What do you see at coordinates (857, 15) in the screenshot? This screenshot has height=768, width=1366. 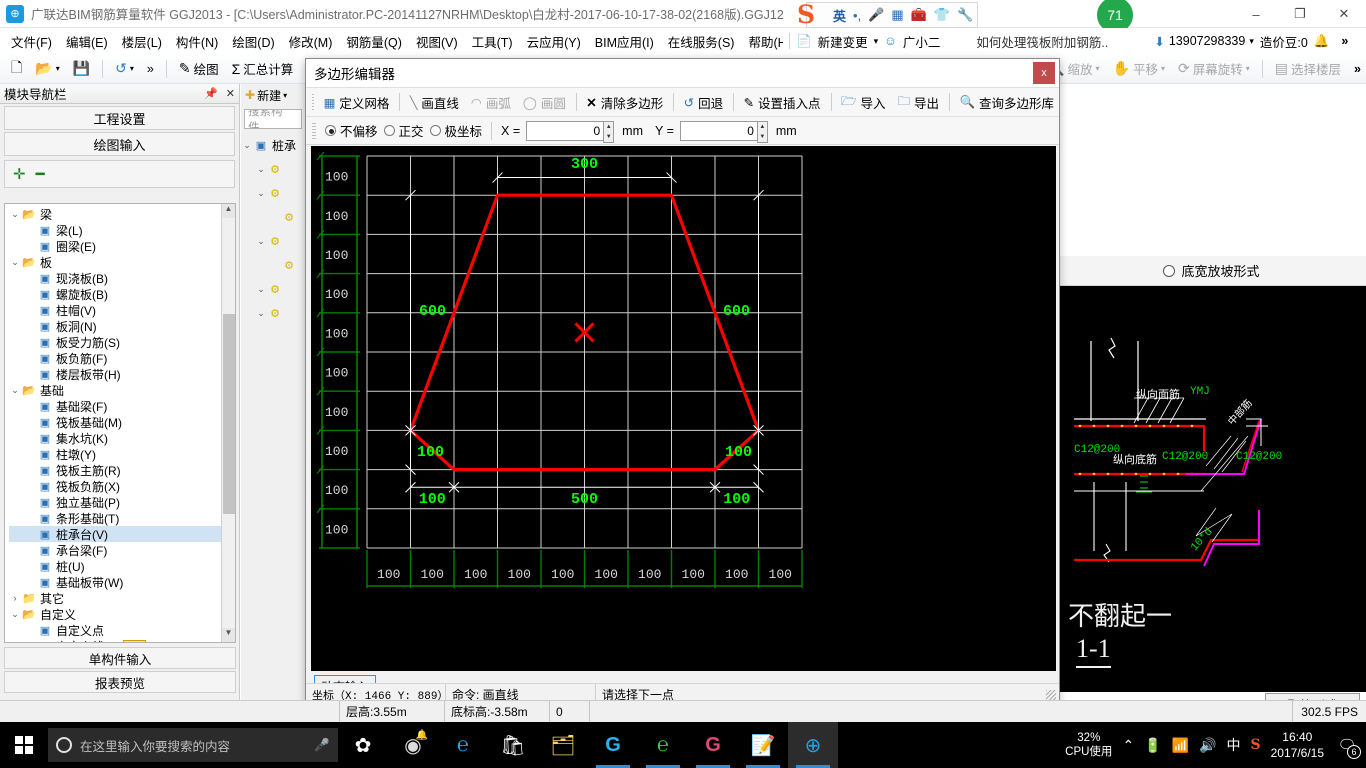 I see `comma-icon: •,` at bounding box center [857, 15].